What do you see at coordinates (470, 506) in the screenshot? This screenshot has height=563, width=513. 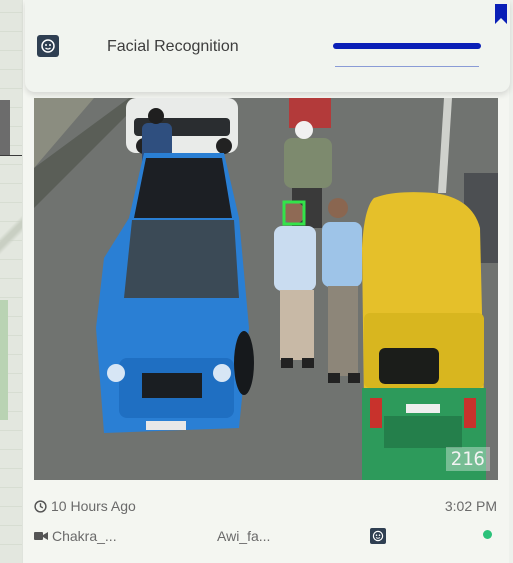 I see `timestamp: 3:02 PM` at bounding box center [470, 506].